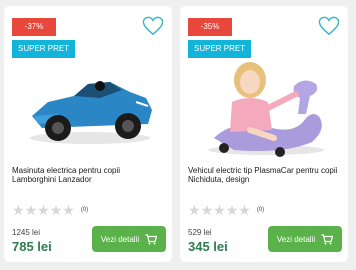 This screenshot has width=356, height=270. I want to click on old-price: 1245 lei, so click(26, 232).